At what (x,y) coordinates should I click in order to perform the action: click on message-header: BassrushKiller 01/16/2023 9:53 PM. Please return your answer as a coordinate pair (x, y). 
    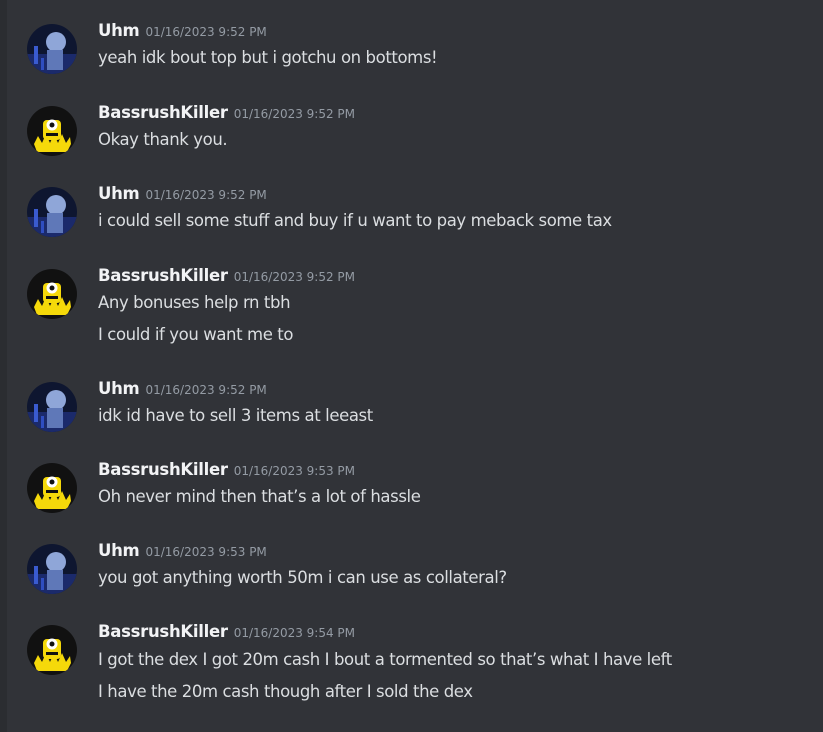
    Looking at the image, I should click on (226, 470).